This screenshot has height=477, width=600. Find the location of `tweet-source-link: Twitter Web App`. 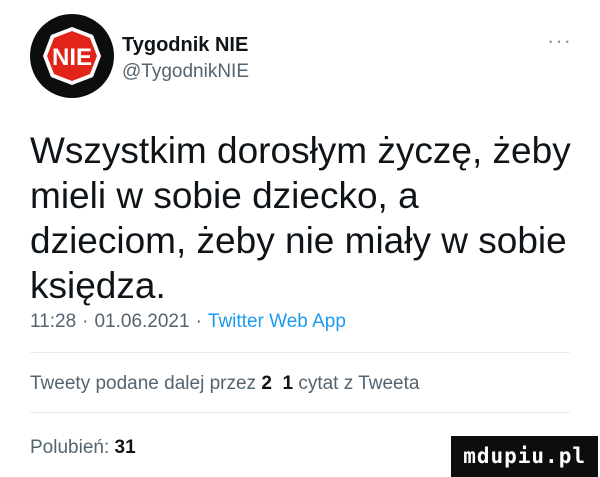

tweet-source-link: Twitter Web App is located at coordinates (277, 321).